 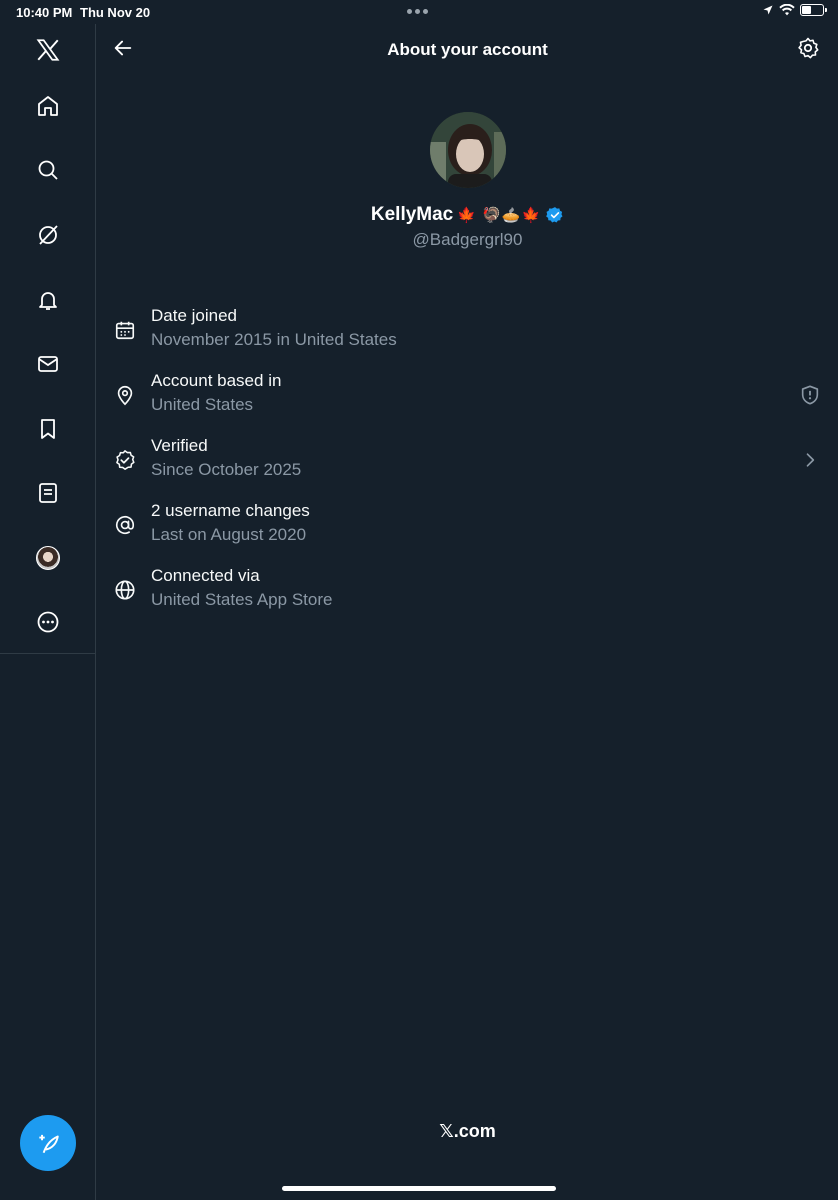 I want to click on settings-button, so click(x=808, y=48).